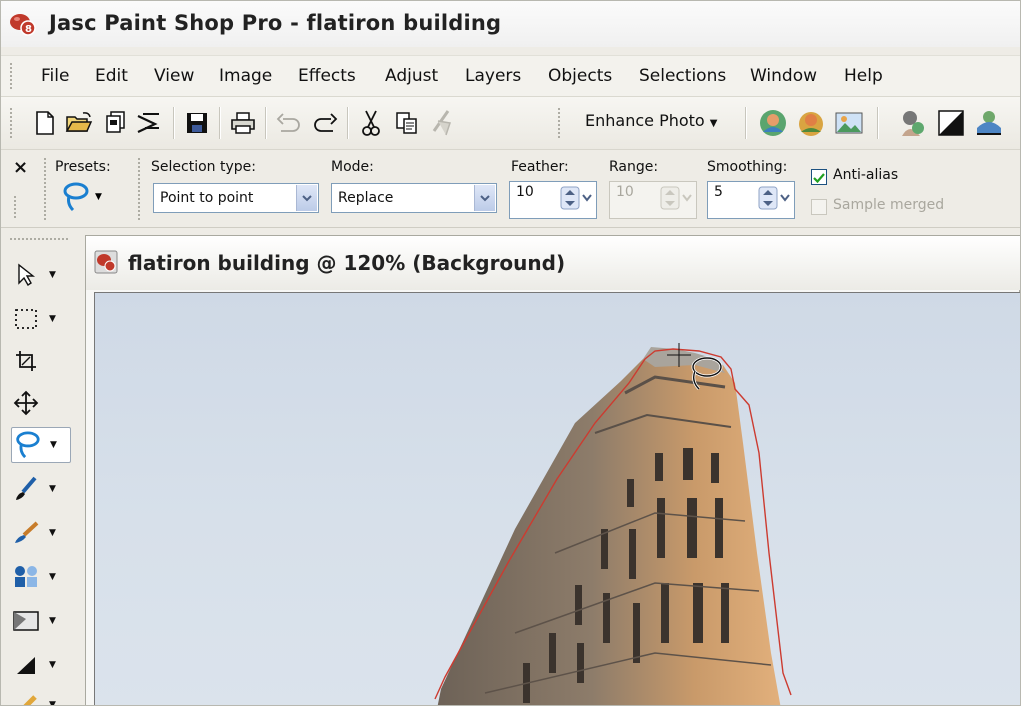 This screenshot has height=706, width=1021. What do you see at coordinates (26, 403) in the screenshot?
I see `move-arrows-icon` at bounding box center [26, 403].